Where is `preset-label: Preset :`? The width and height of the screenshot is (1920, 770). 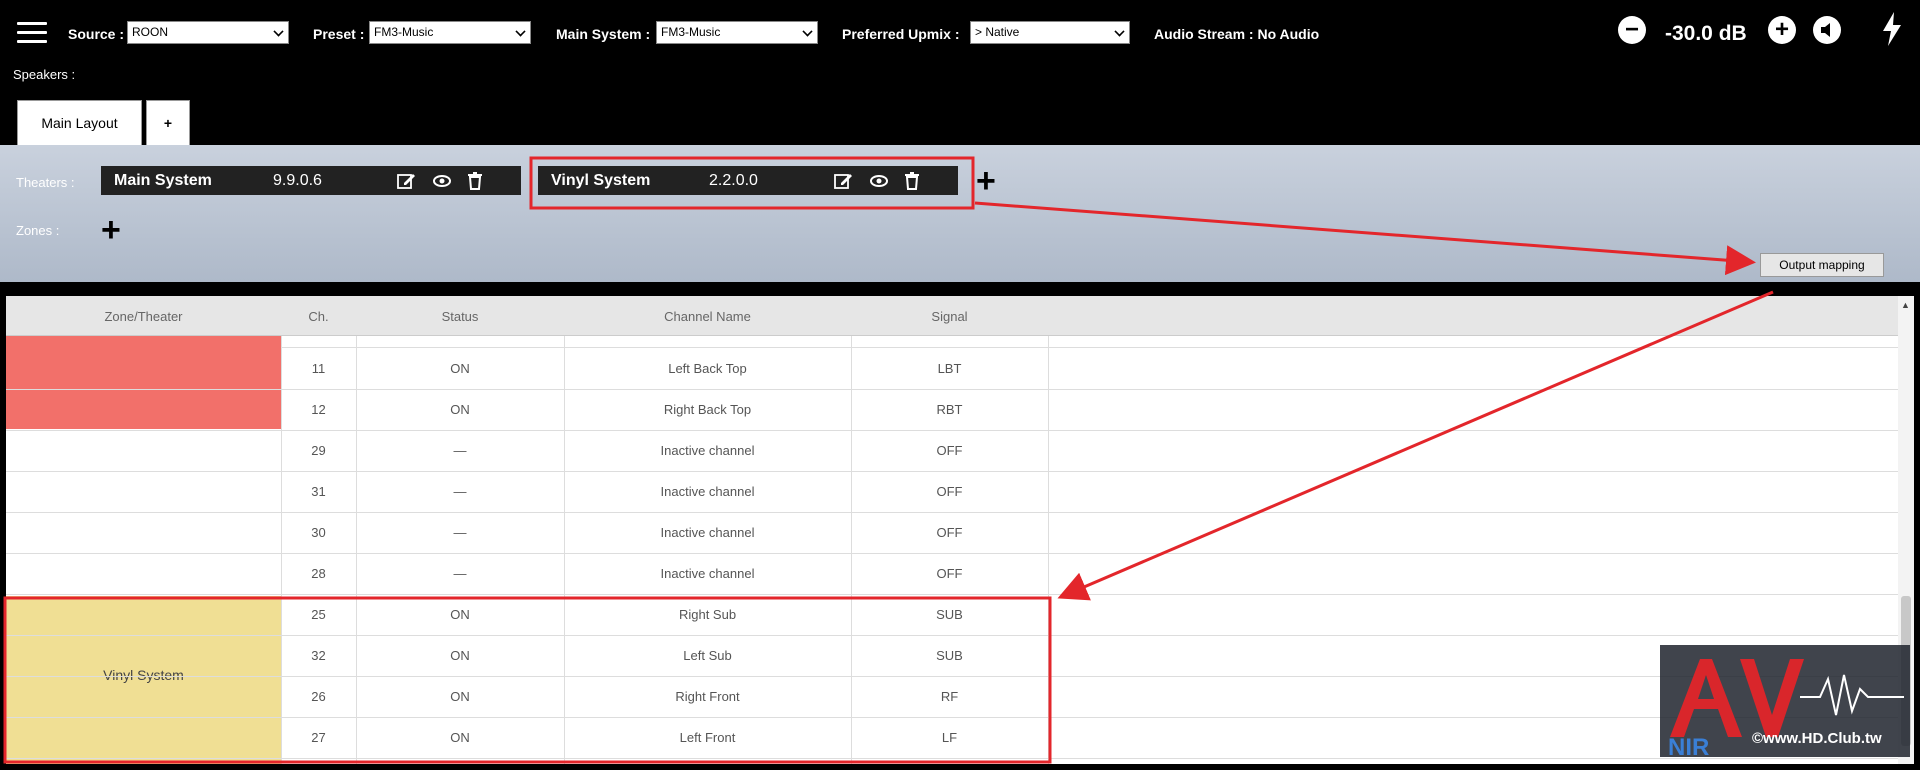
preset-label: Preset : is located at coordinates (339, 34).